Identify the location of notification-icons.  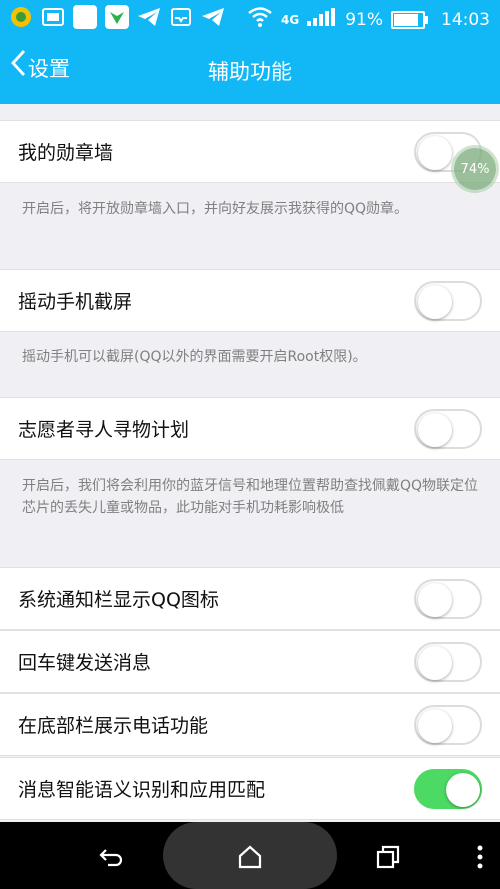
(117, 17).